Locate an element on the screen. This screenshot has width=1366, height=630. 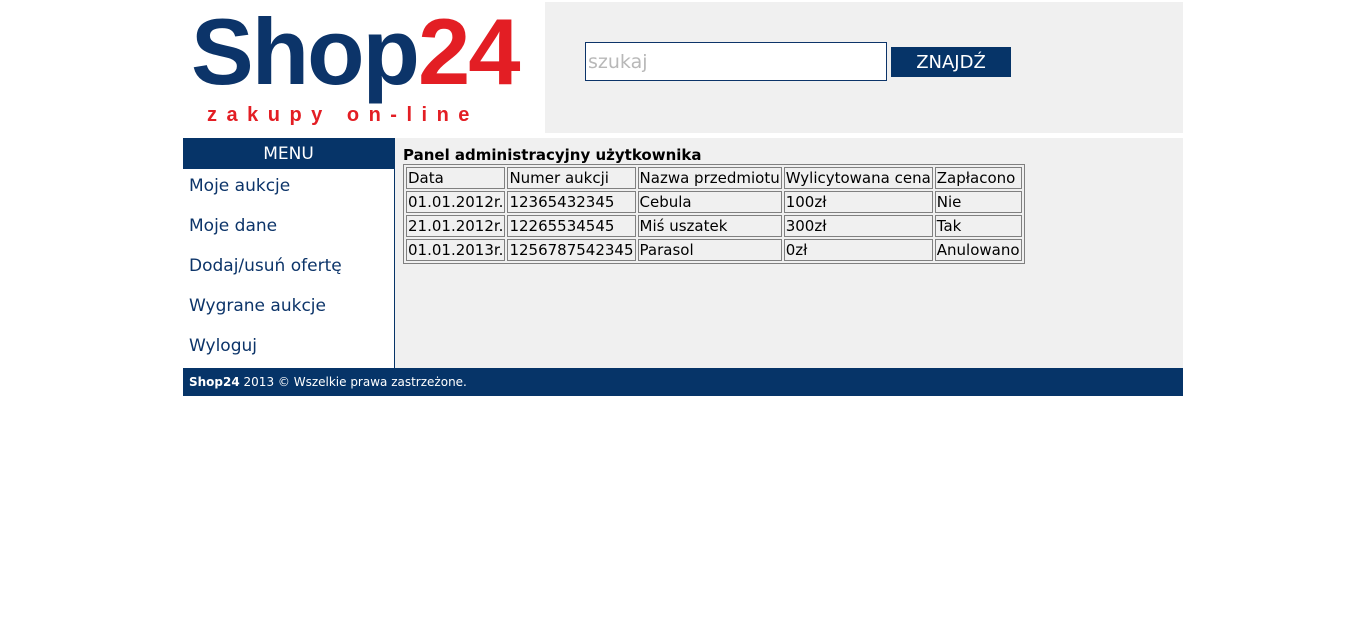
column-header-nazwa-przedmiotu: Nazwa przedmiotu is located at coordinates (709, 178).